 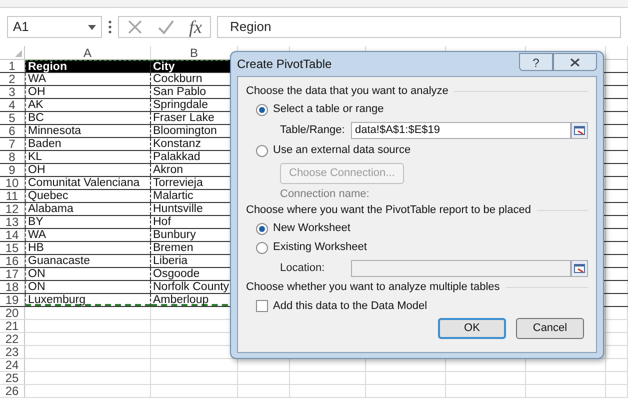 What do you see at coordinates (92, 27) in the screenshot?
I see `dropdown-caret-icon` at bounding box center [92, 27].